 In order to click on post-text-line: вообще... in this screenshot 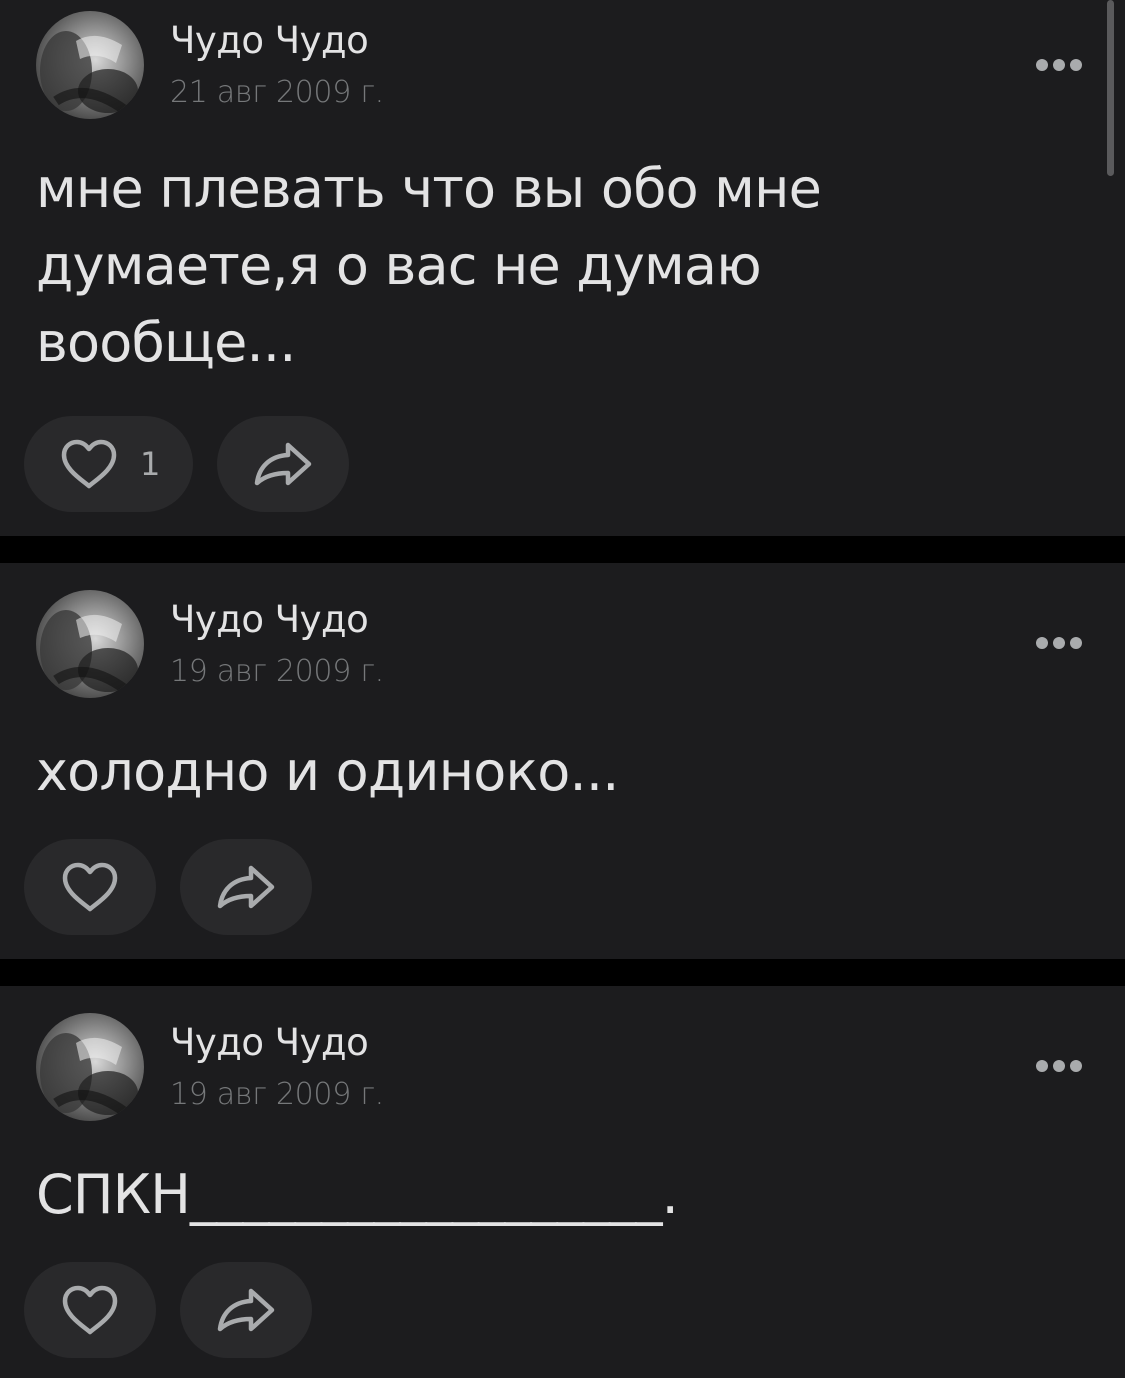, I will do `click(166, 342)`.